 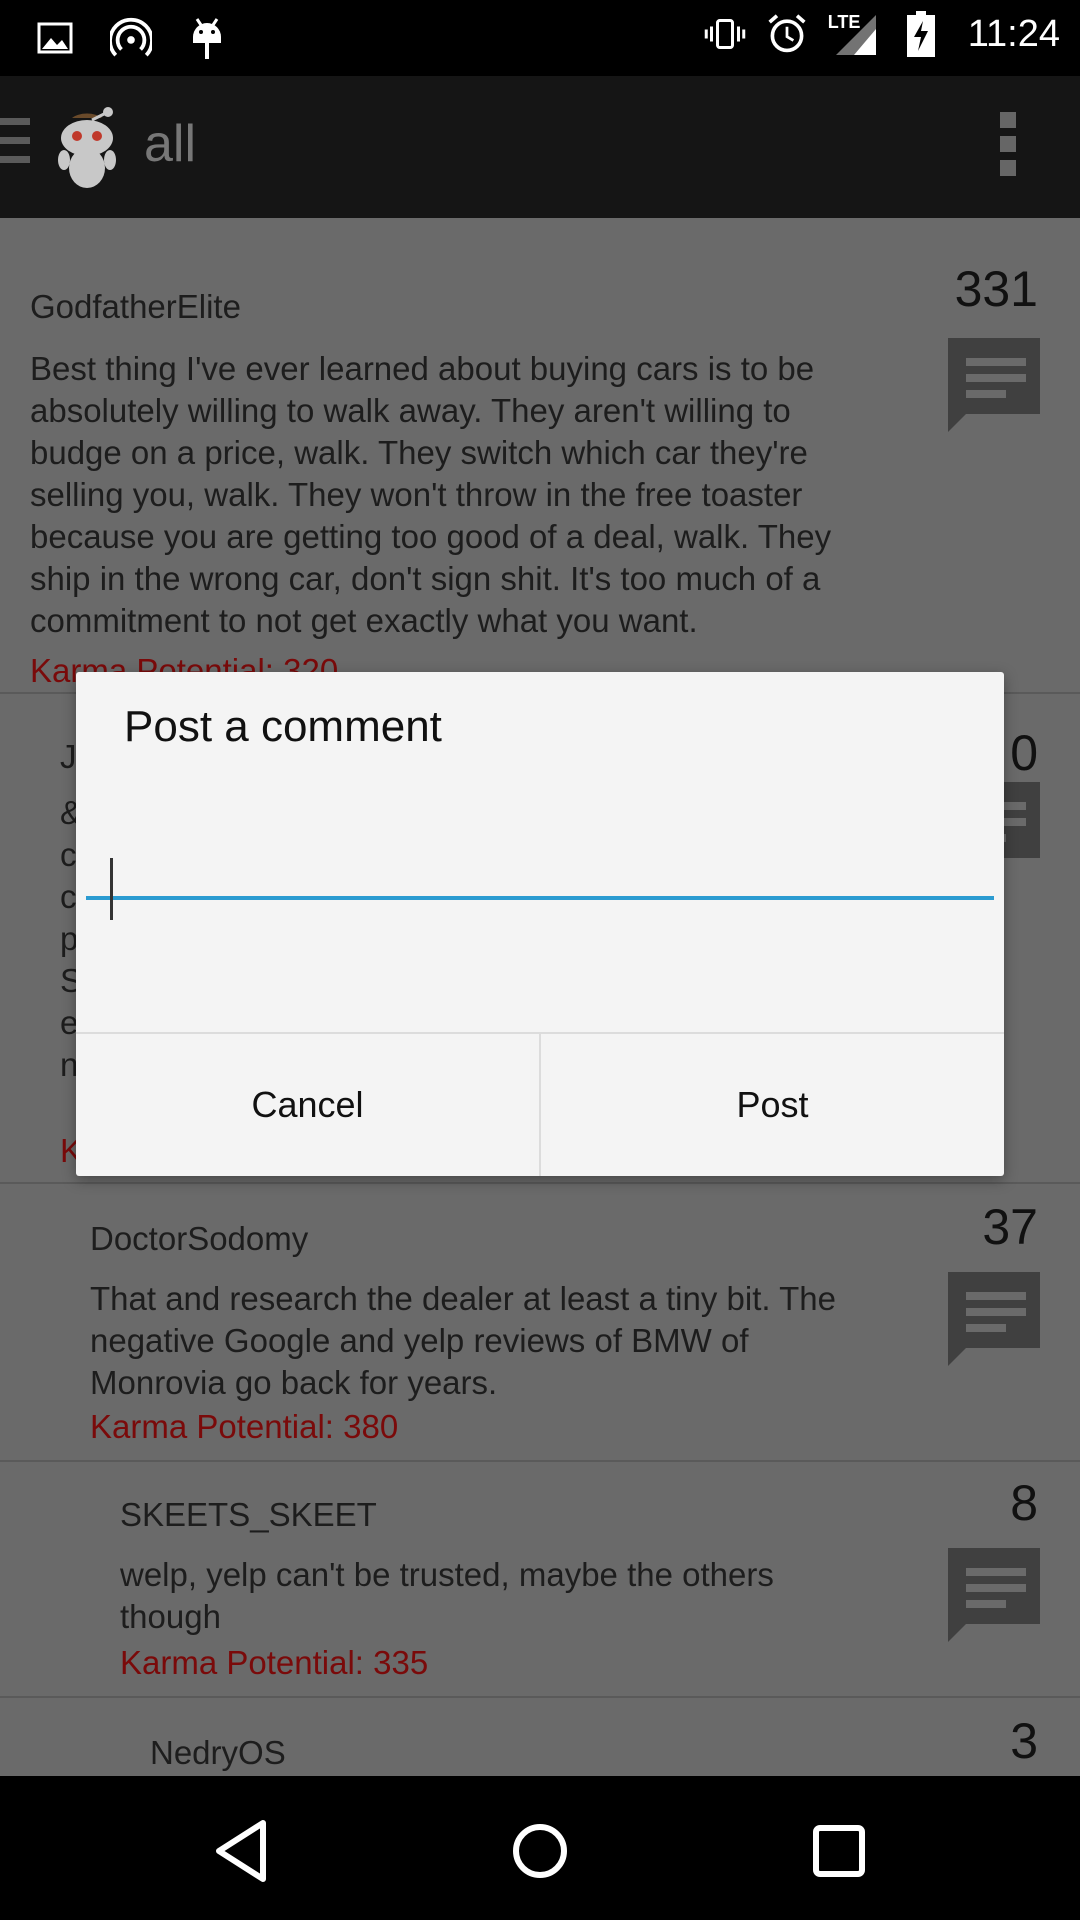 I want to click on android-debug-icon, so click(x=207, y=38).